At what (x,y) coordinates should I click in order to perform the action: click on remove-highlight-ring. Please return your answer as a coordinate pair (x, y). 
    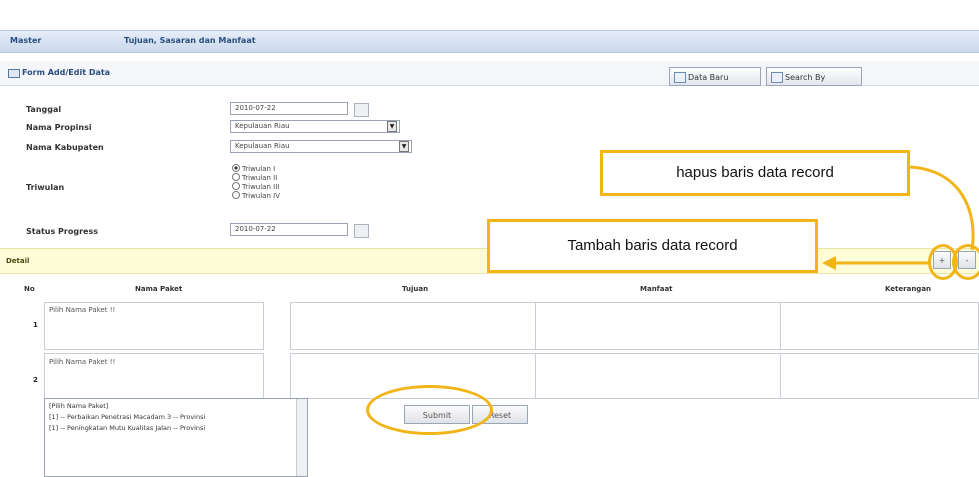
    Looking at the image, I should click on (965, 262).